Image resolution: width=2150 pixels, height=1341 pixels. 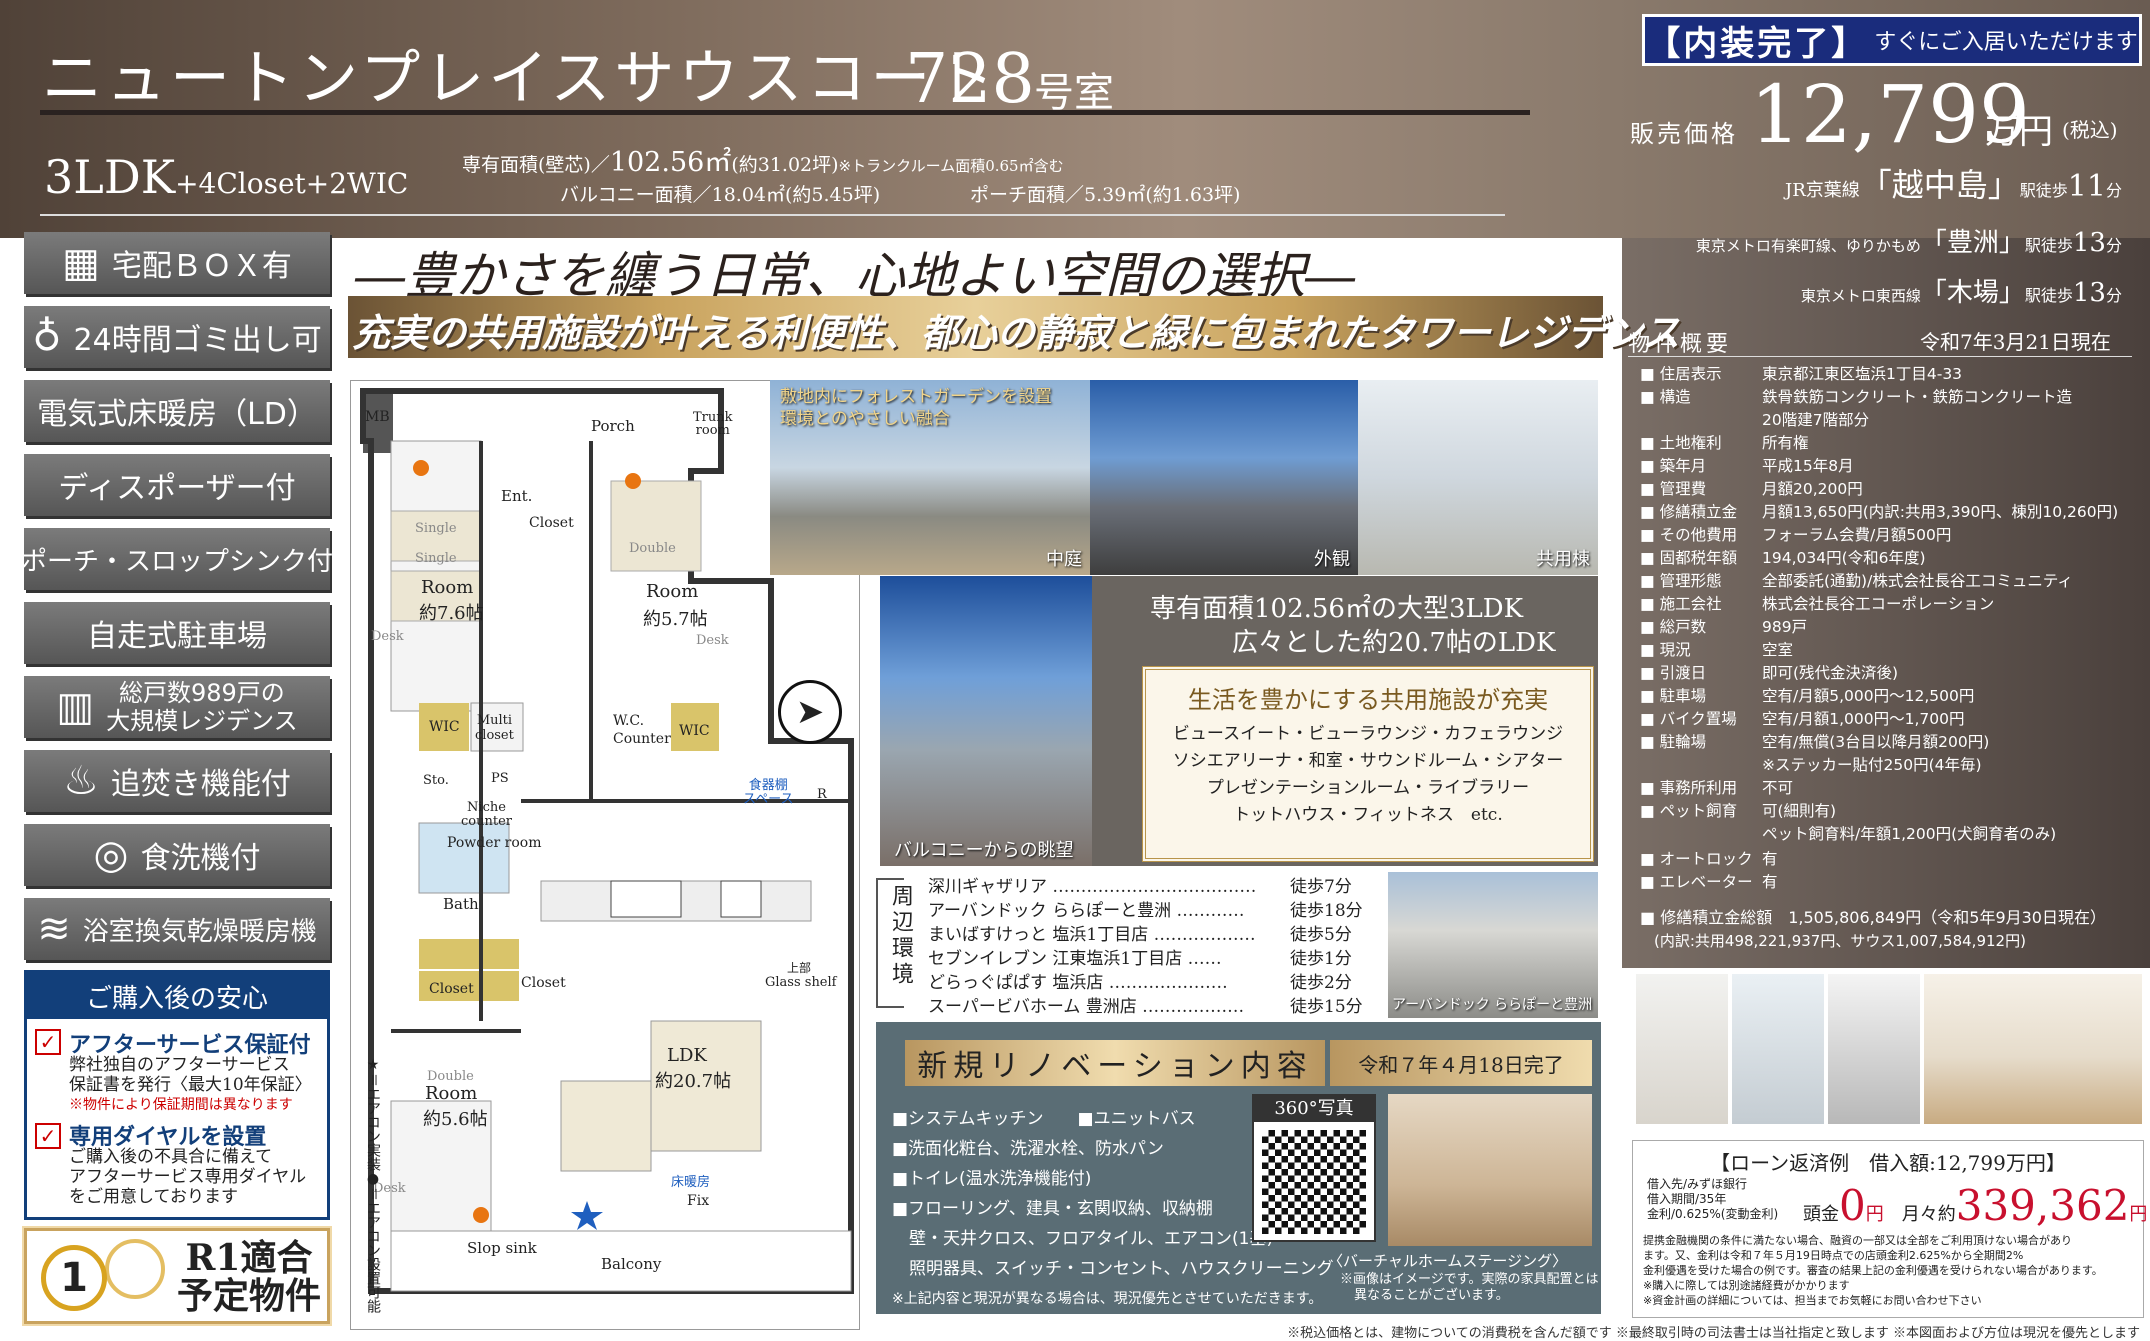 I want to click on porch-label: Porch, so click(x=613, y=426).